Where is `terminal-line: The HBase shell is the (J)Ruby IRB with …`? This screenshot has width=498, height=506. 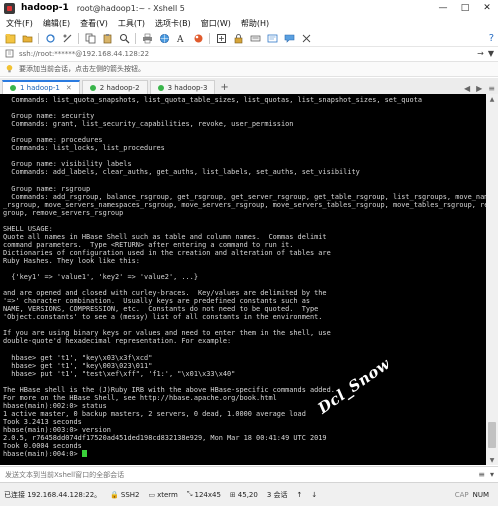
terminal-line: The HBase shell is the (J)Ruby IRB with … is located at coordinates (169, 389).